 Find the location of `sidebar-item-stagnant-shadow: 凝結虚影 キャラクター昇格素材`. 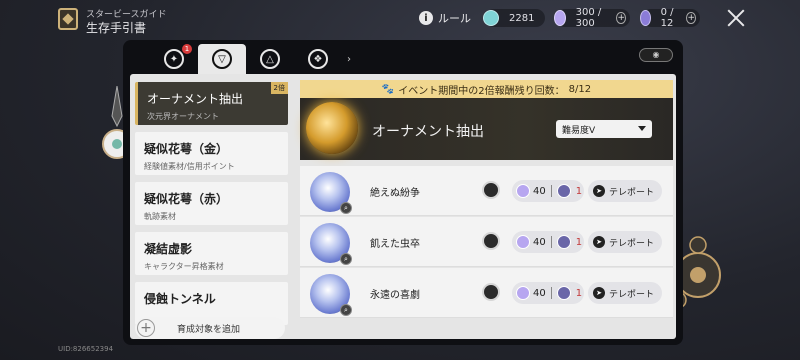

sidebar-item-stagnant-shadow: 凝結虚影 キャラクター昇格素材 is located at coordinates (211, 253).